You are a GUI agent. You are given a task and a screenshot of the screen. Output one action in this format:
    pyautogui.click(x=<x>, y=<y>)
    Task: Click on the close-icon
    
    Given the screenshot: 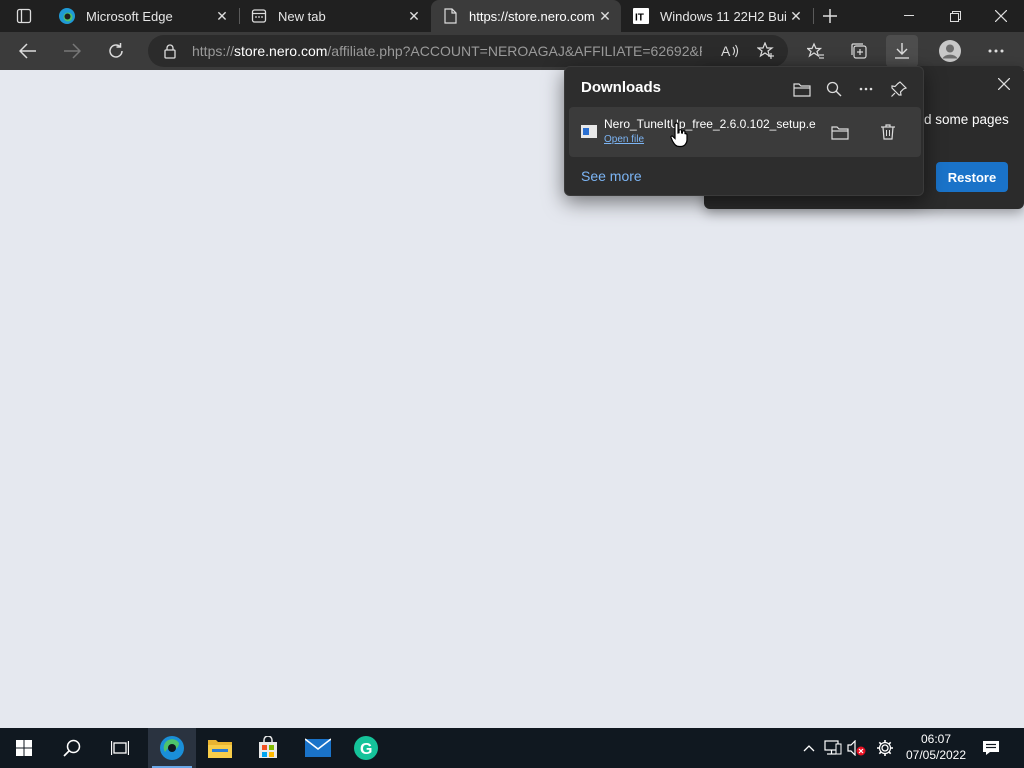 What is the action you would take?
    pyautogui.click(x=1004, y=84)
    